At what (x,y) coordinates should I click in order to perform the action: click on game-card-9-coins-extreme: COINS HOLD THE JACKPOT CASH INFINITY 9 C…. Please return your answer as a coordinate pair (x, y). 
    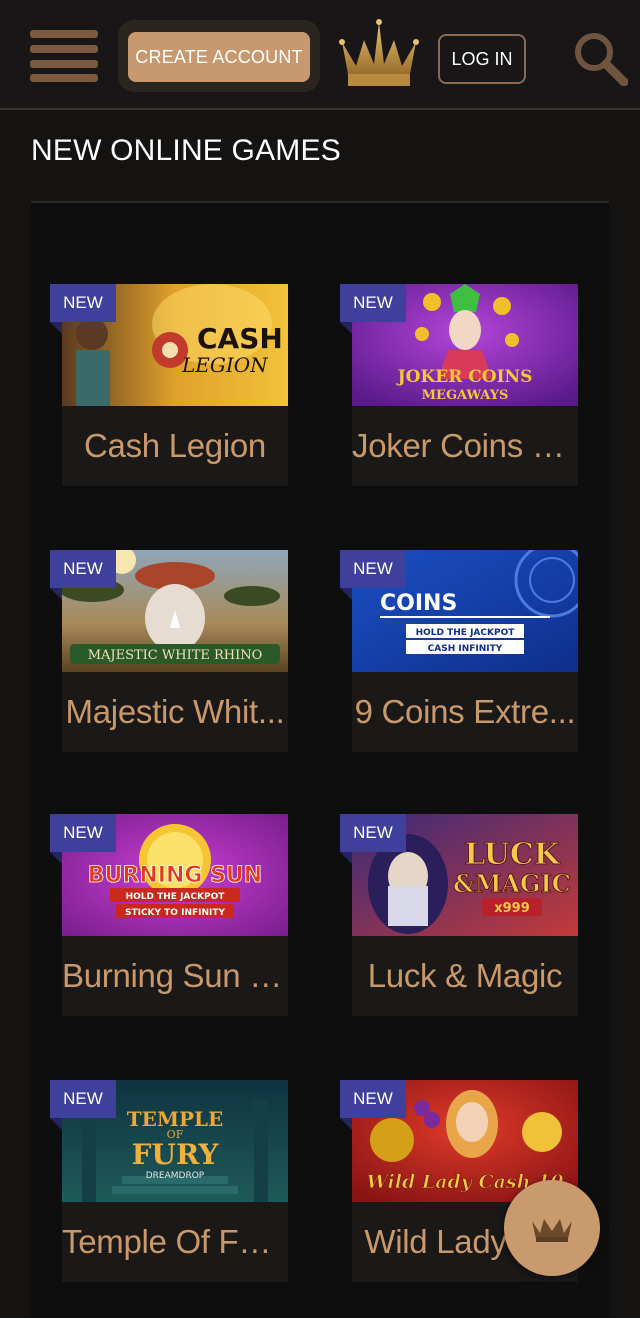
    Looking at the image, I should click on (459, 651).